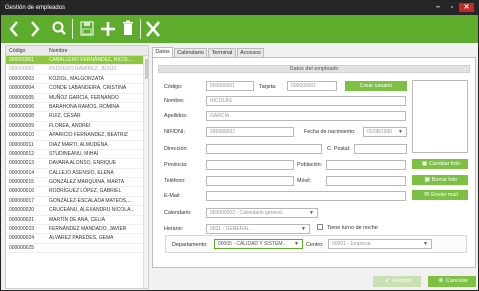  What do you see at coordinates (380, 149) in the screenshot?
I see `codigo-postal-input` at bounding box center [380, 149].